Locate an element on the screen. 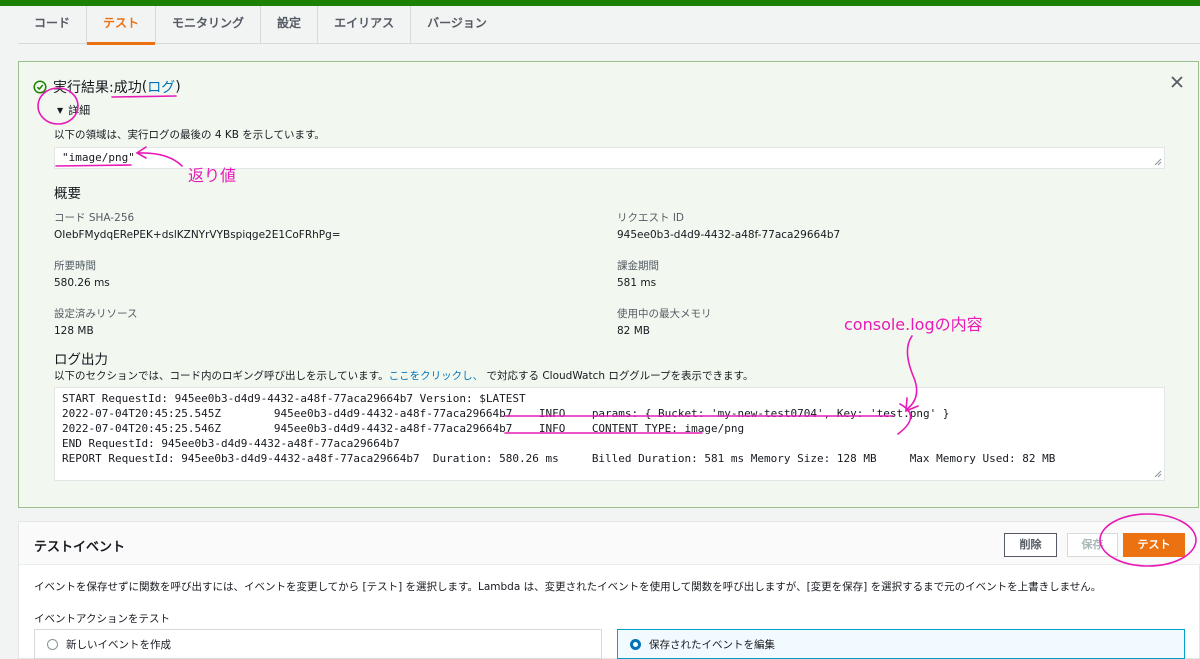  option-create-new-event: 新しいイベントを作成 is located at coordinates (318, 644).